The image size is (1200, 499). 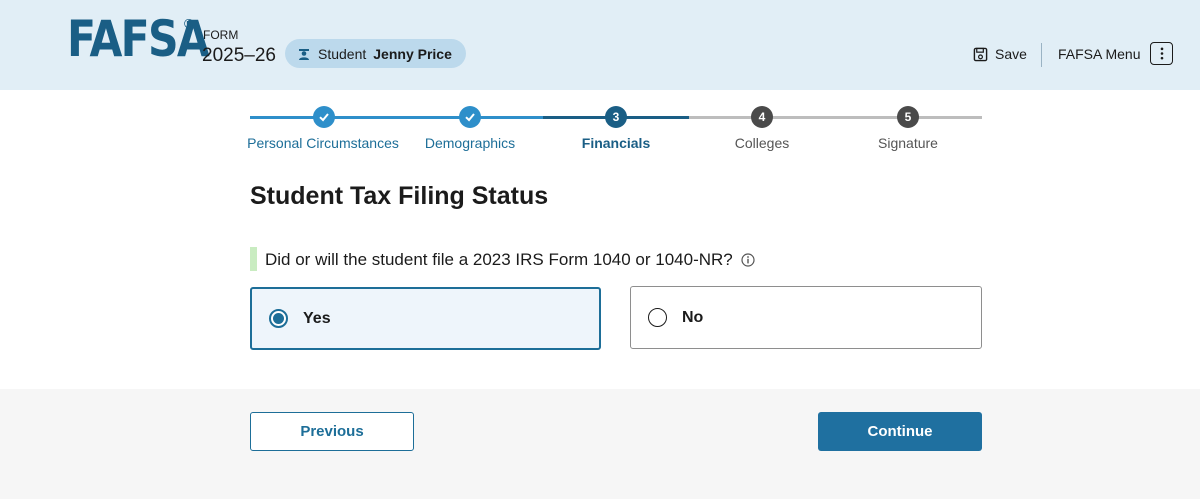 I want to click on option-yes: Yes, so click(x=425, y=318).